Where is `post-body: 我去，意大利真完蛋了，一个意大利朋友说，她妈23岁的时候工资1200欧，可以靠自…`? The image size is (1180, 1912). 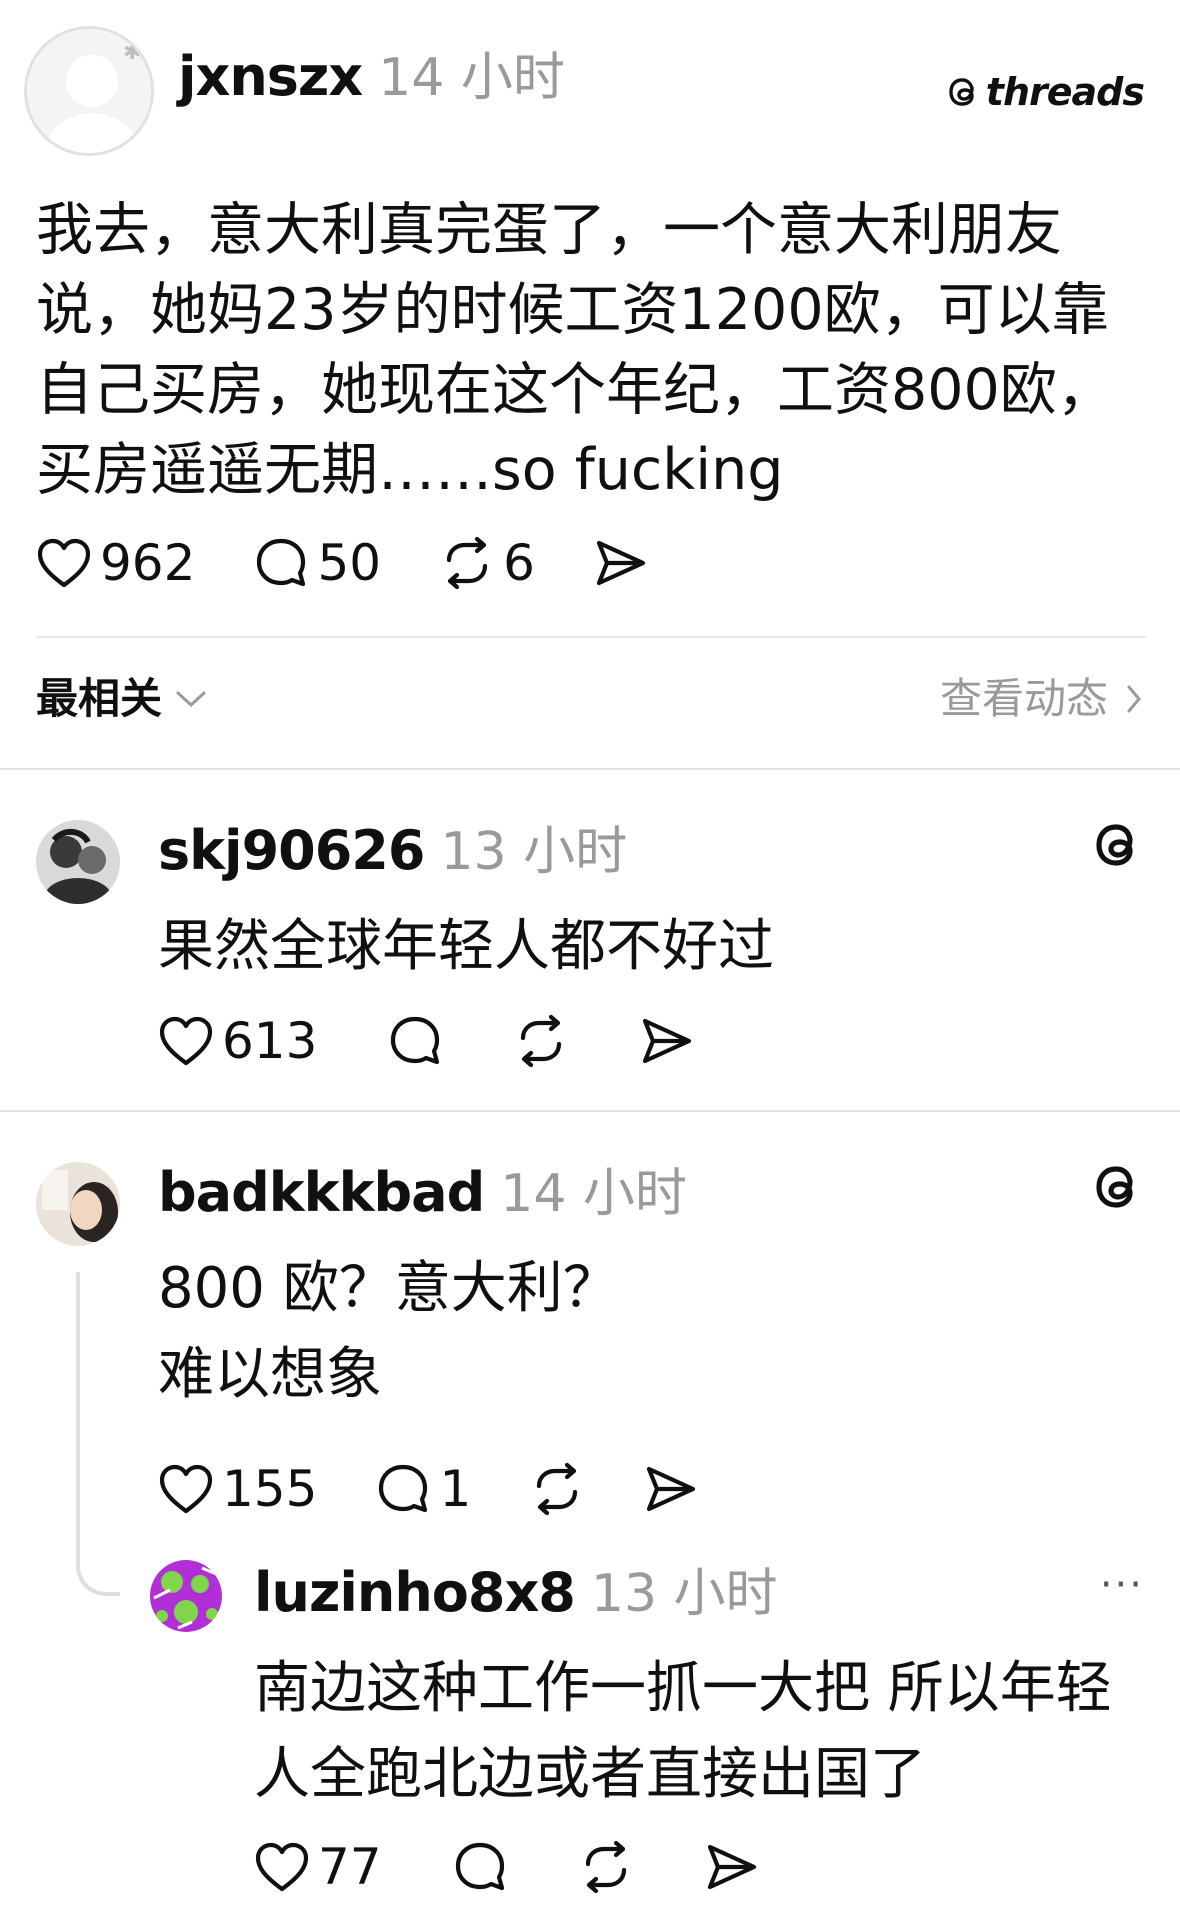 post-body: 我去，意大利真完蛋了，一个意大利朋友说，她妈23岁的时候工资1200欧，可以靠自… is located at coordinates (575, 350).